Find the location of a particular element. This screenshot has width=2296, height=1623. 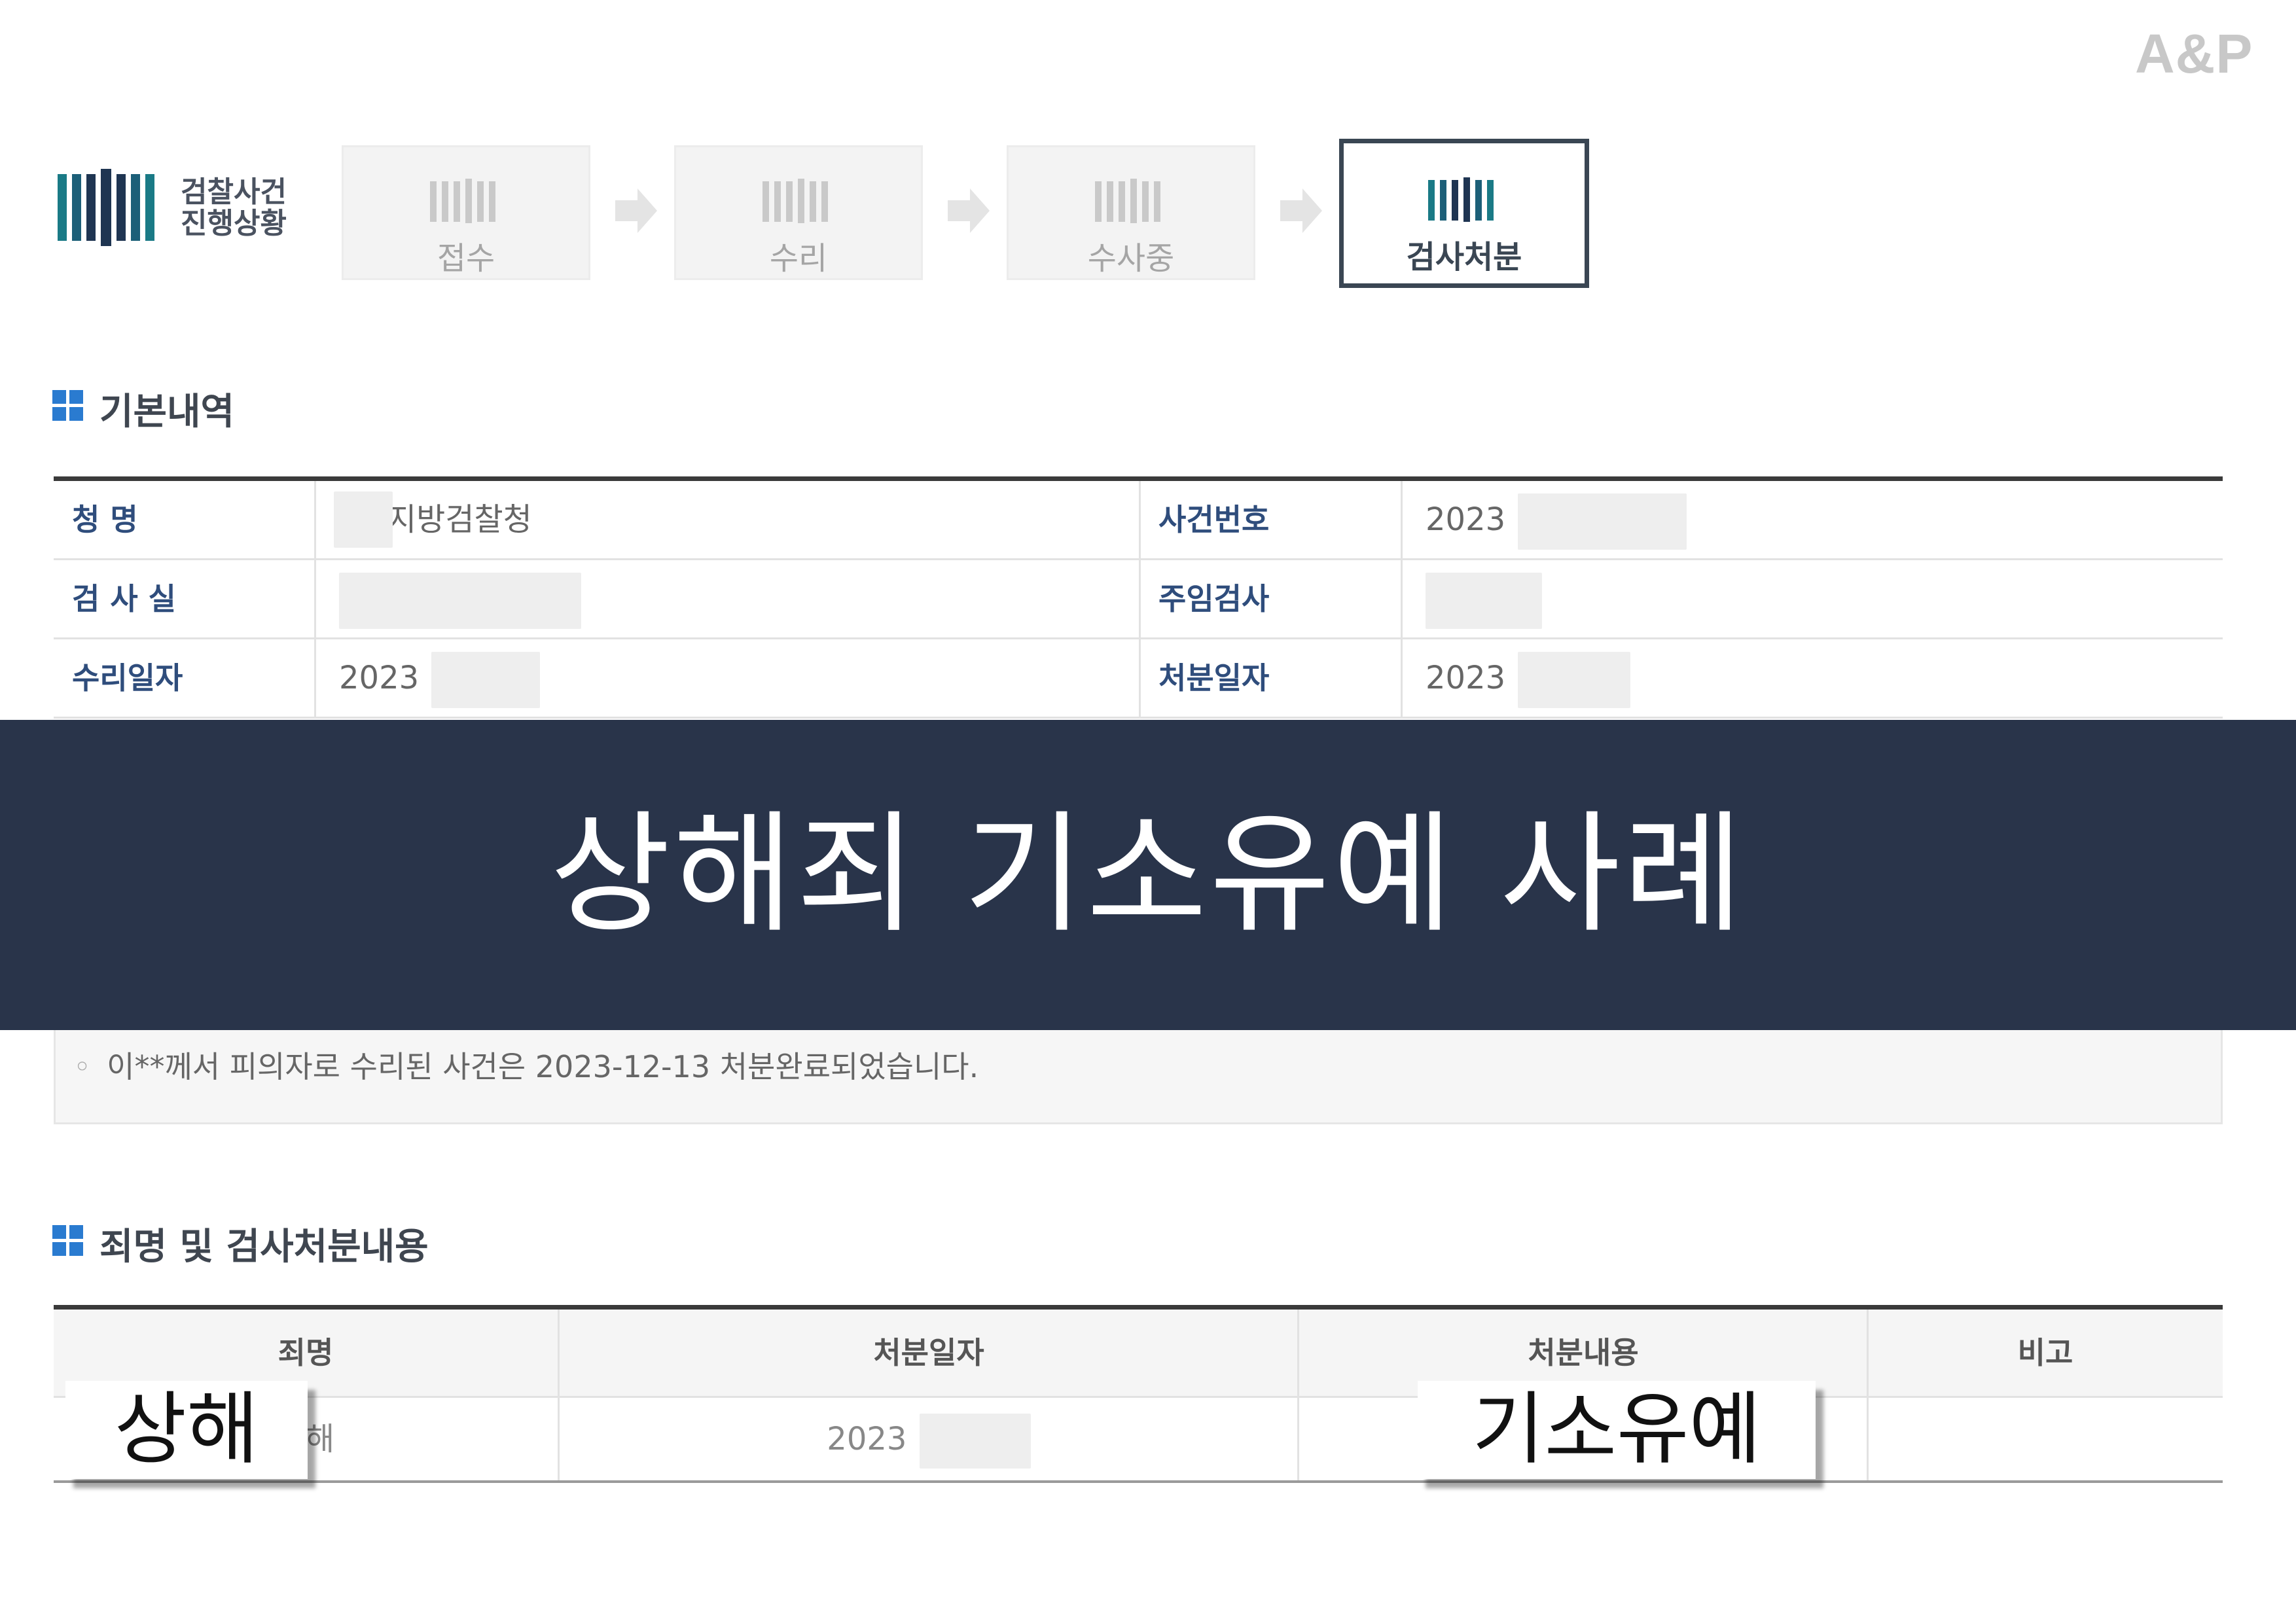

basic-info-table: 청 명 지방검찰청 사건번호 2023 검 사 실 주임검사 수리일자 2023 is located at coordinates (1138, 597).